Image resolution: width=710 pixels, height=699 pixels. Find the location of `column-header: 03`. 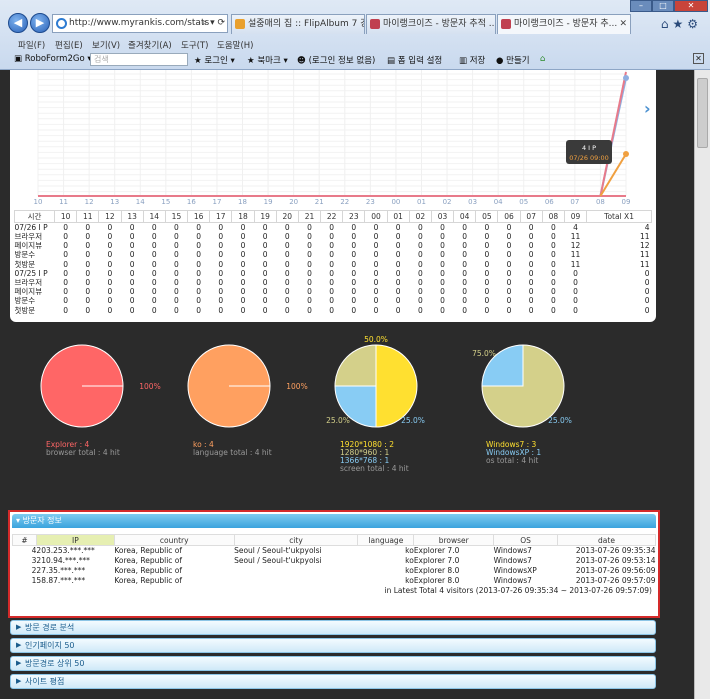

column-header: 03 is located at coordinates (442, 216).